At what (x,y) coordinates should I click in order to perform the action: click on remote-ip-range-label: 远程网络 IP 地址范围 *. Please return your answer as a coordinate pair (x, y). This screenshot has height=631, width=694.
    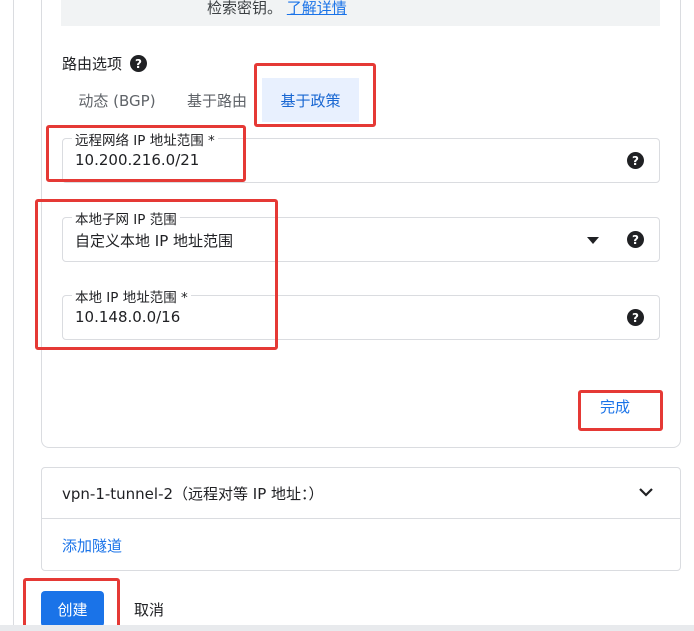
    Looking at the image, I should click on (145, 139).